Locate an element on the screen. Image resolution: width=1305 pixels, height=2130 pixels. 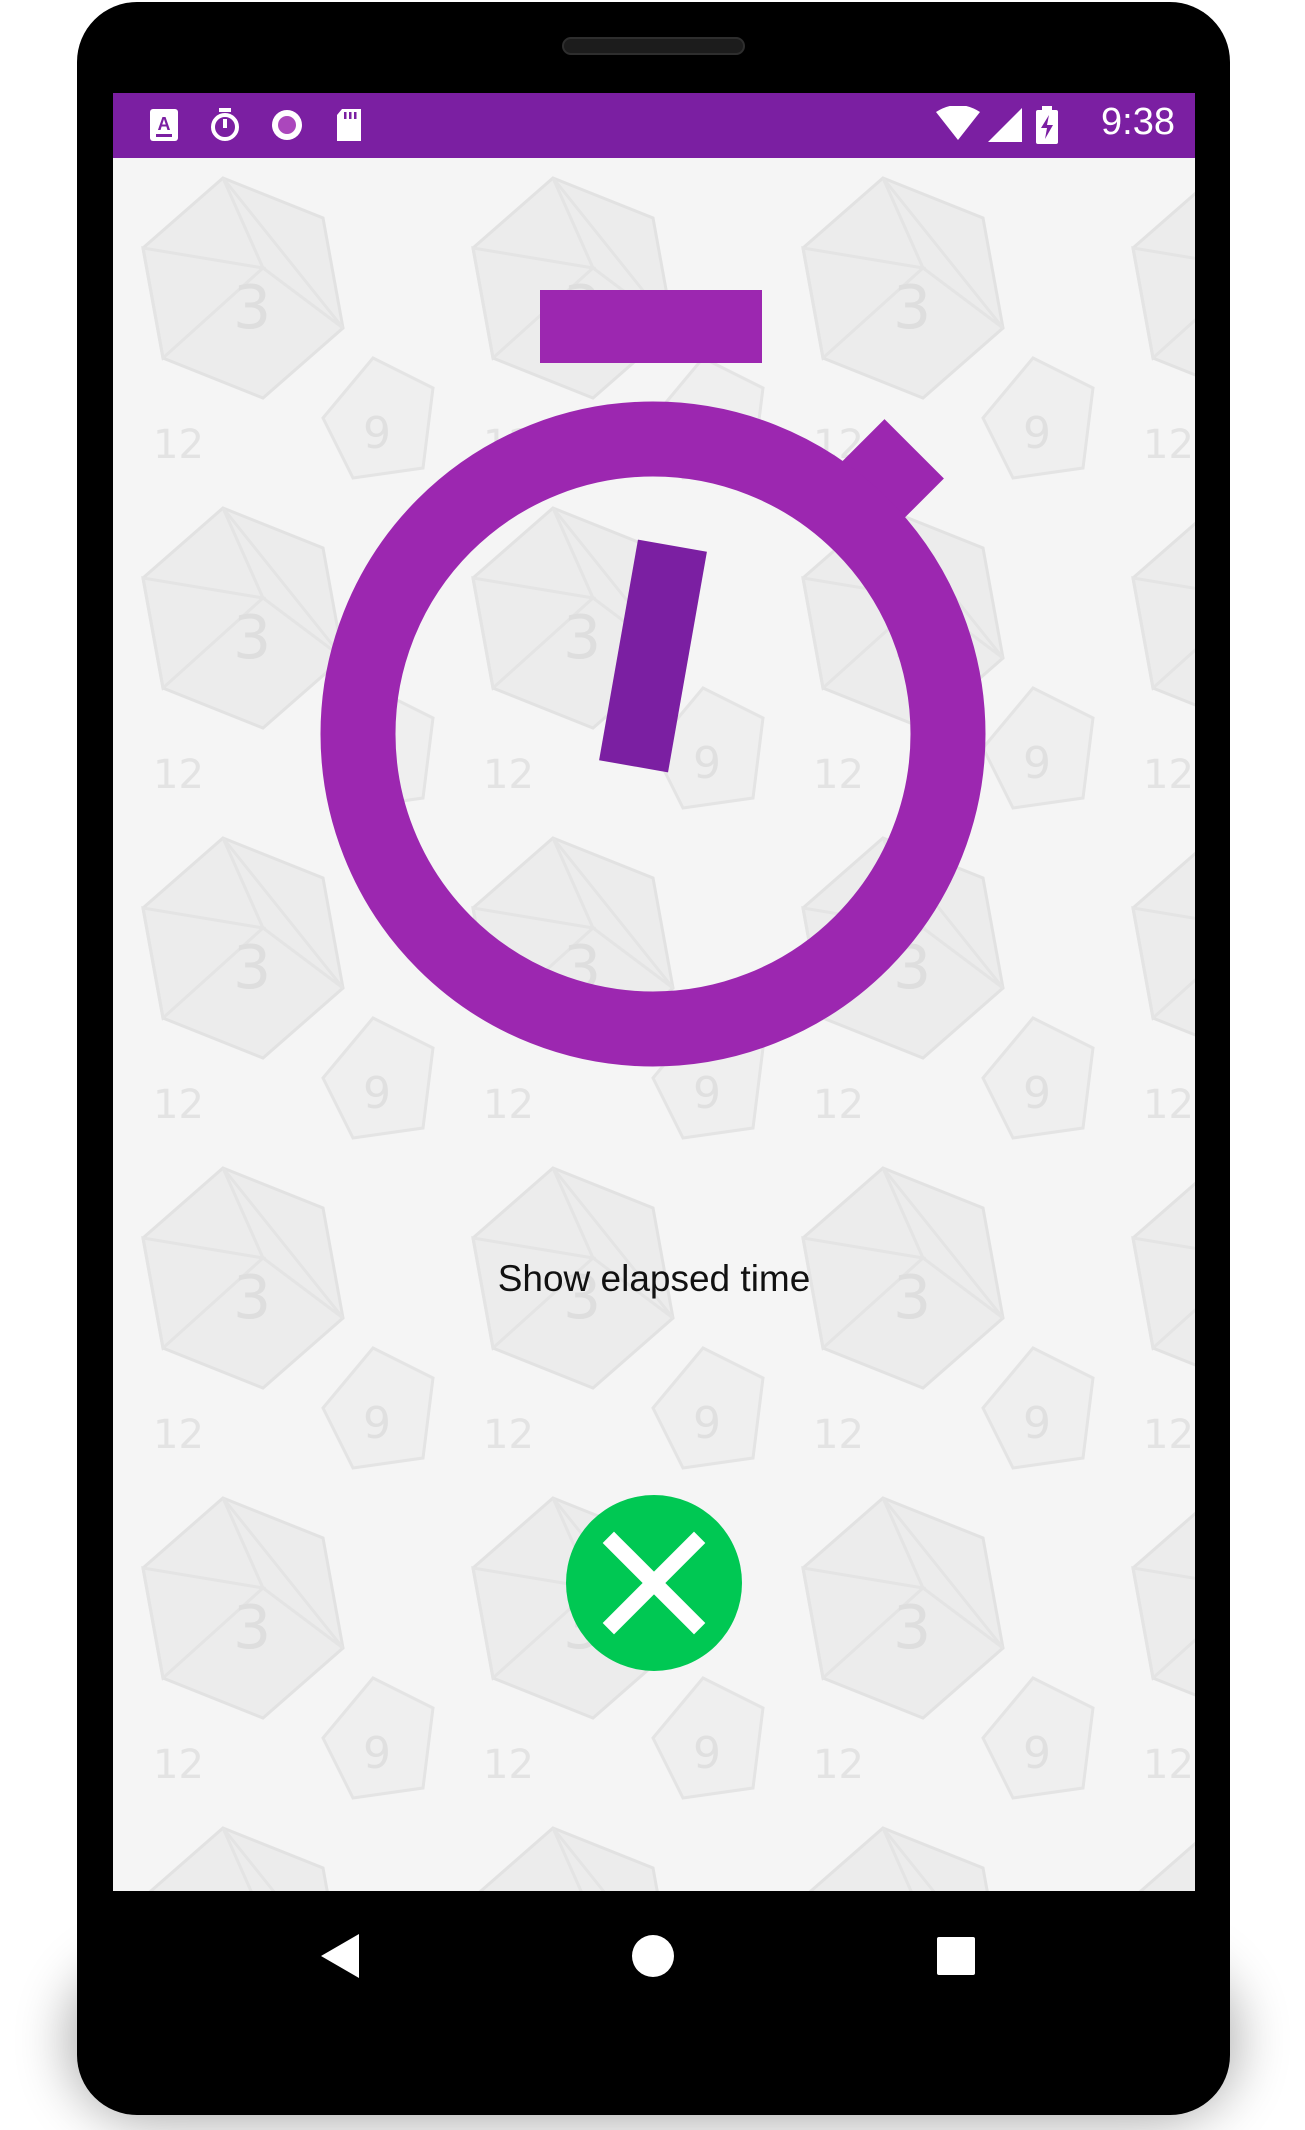
recents-button is located at coordinates (956, 1956).